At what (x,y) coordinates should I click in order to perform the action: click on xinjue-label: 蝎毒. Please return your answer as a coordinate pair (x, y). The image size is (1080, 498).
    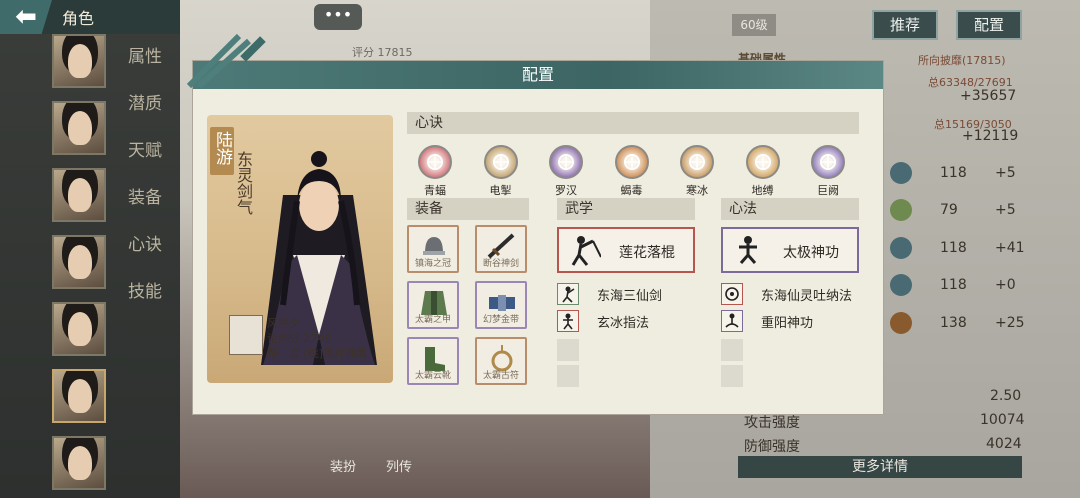
    Looking at the image, I should click on (631, 190).